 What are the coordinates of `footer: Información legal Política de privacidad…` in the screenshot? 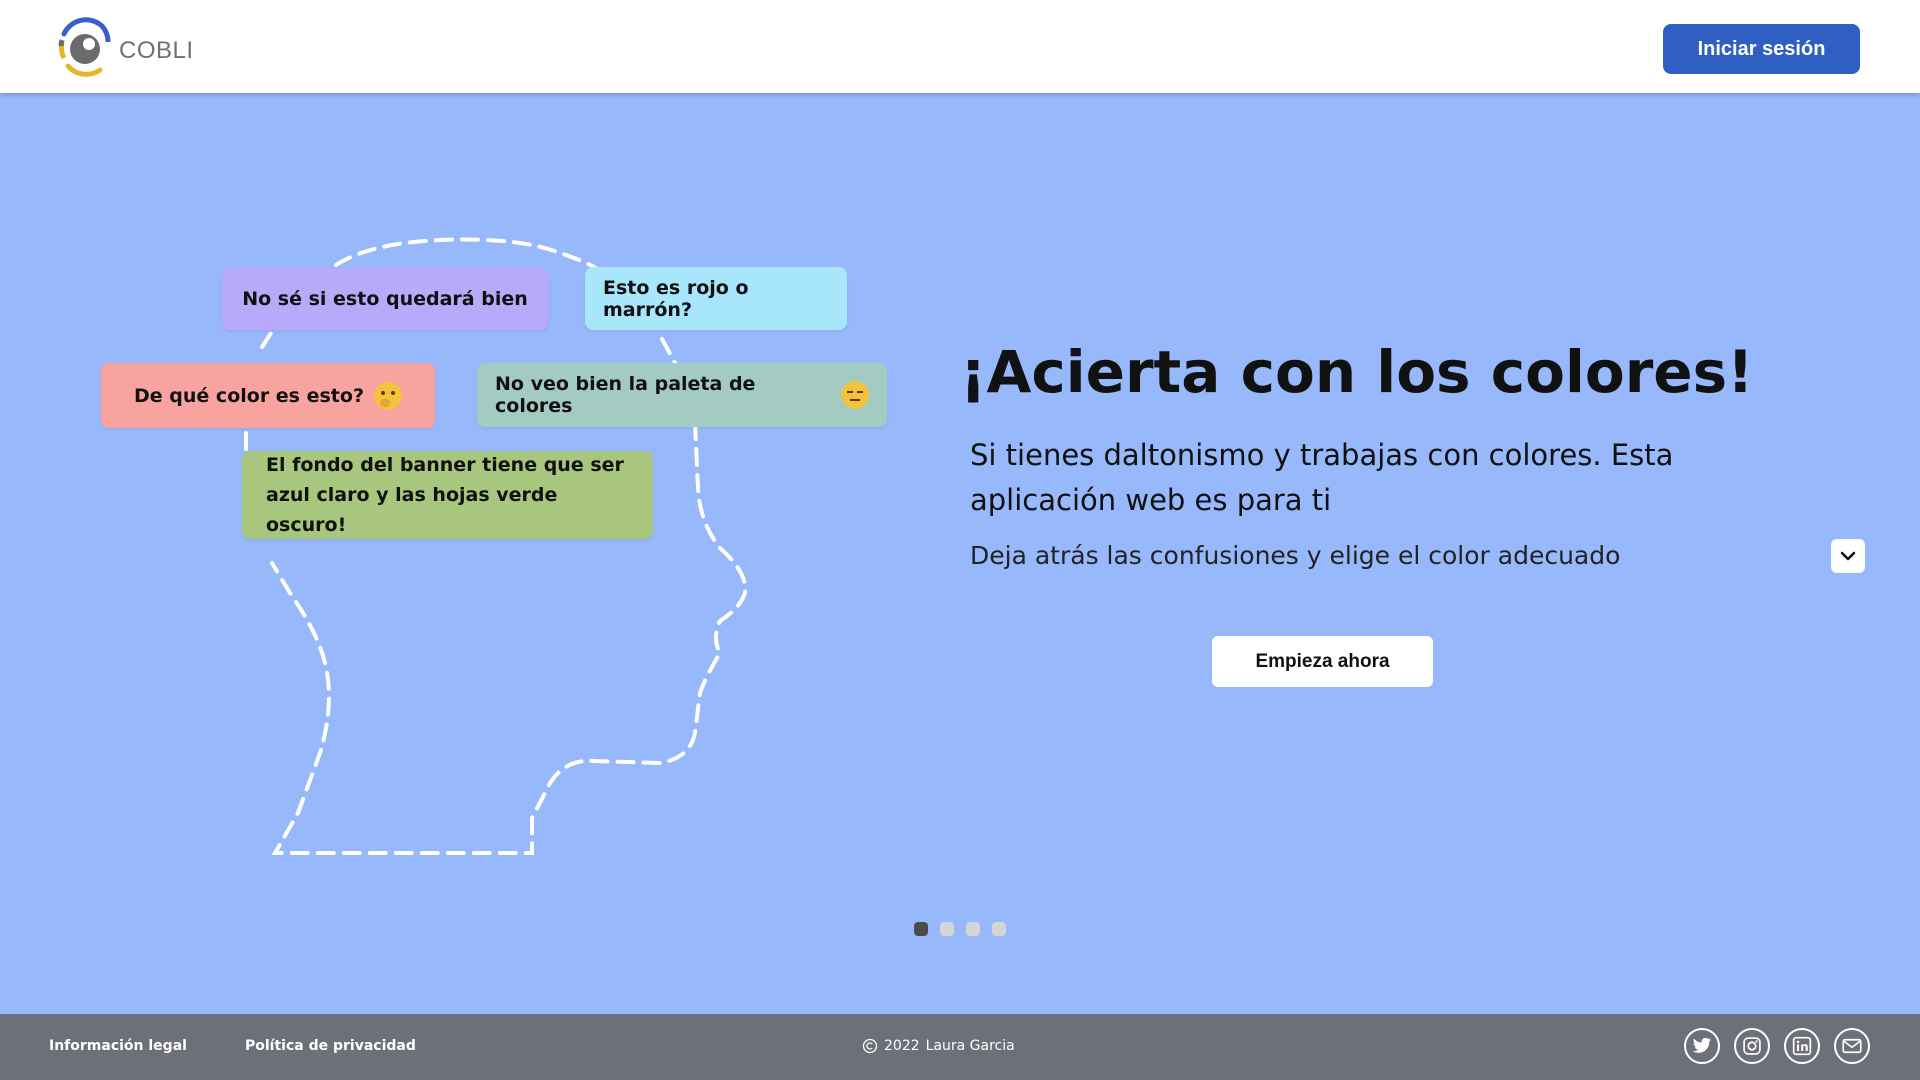 It's located at (960, 1047).